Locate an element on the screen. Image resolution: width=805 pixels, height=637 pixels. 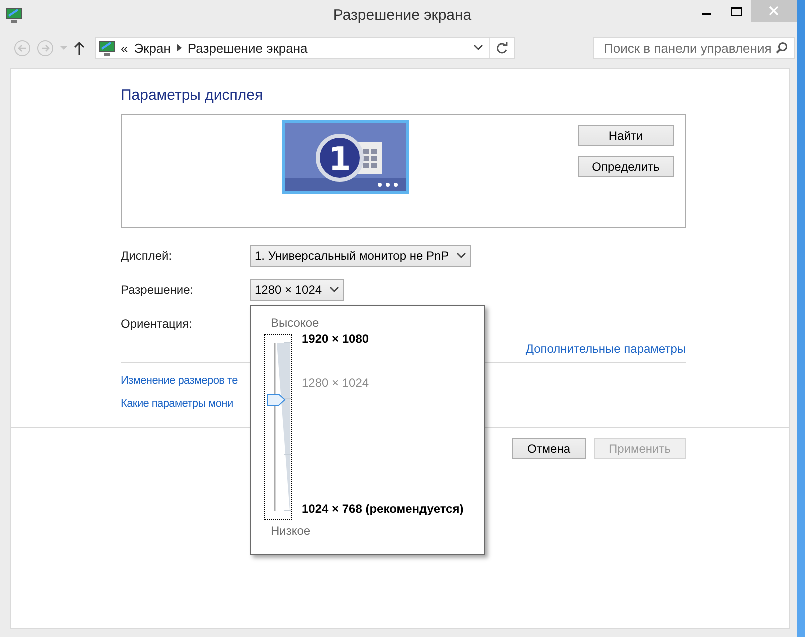
monitor-number: 1 is located at coordinates (340, 159).